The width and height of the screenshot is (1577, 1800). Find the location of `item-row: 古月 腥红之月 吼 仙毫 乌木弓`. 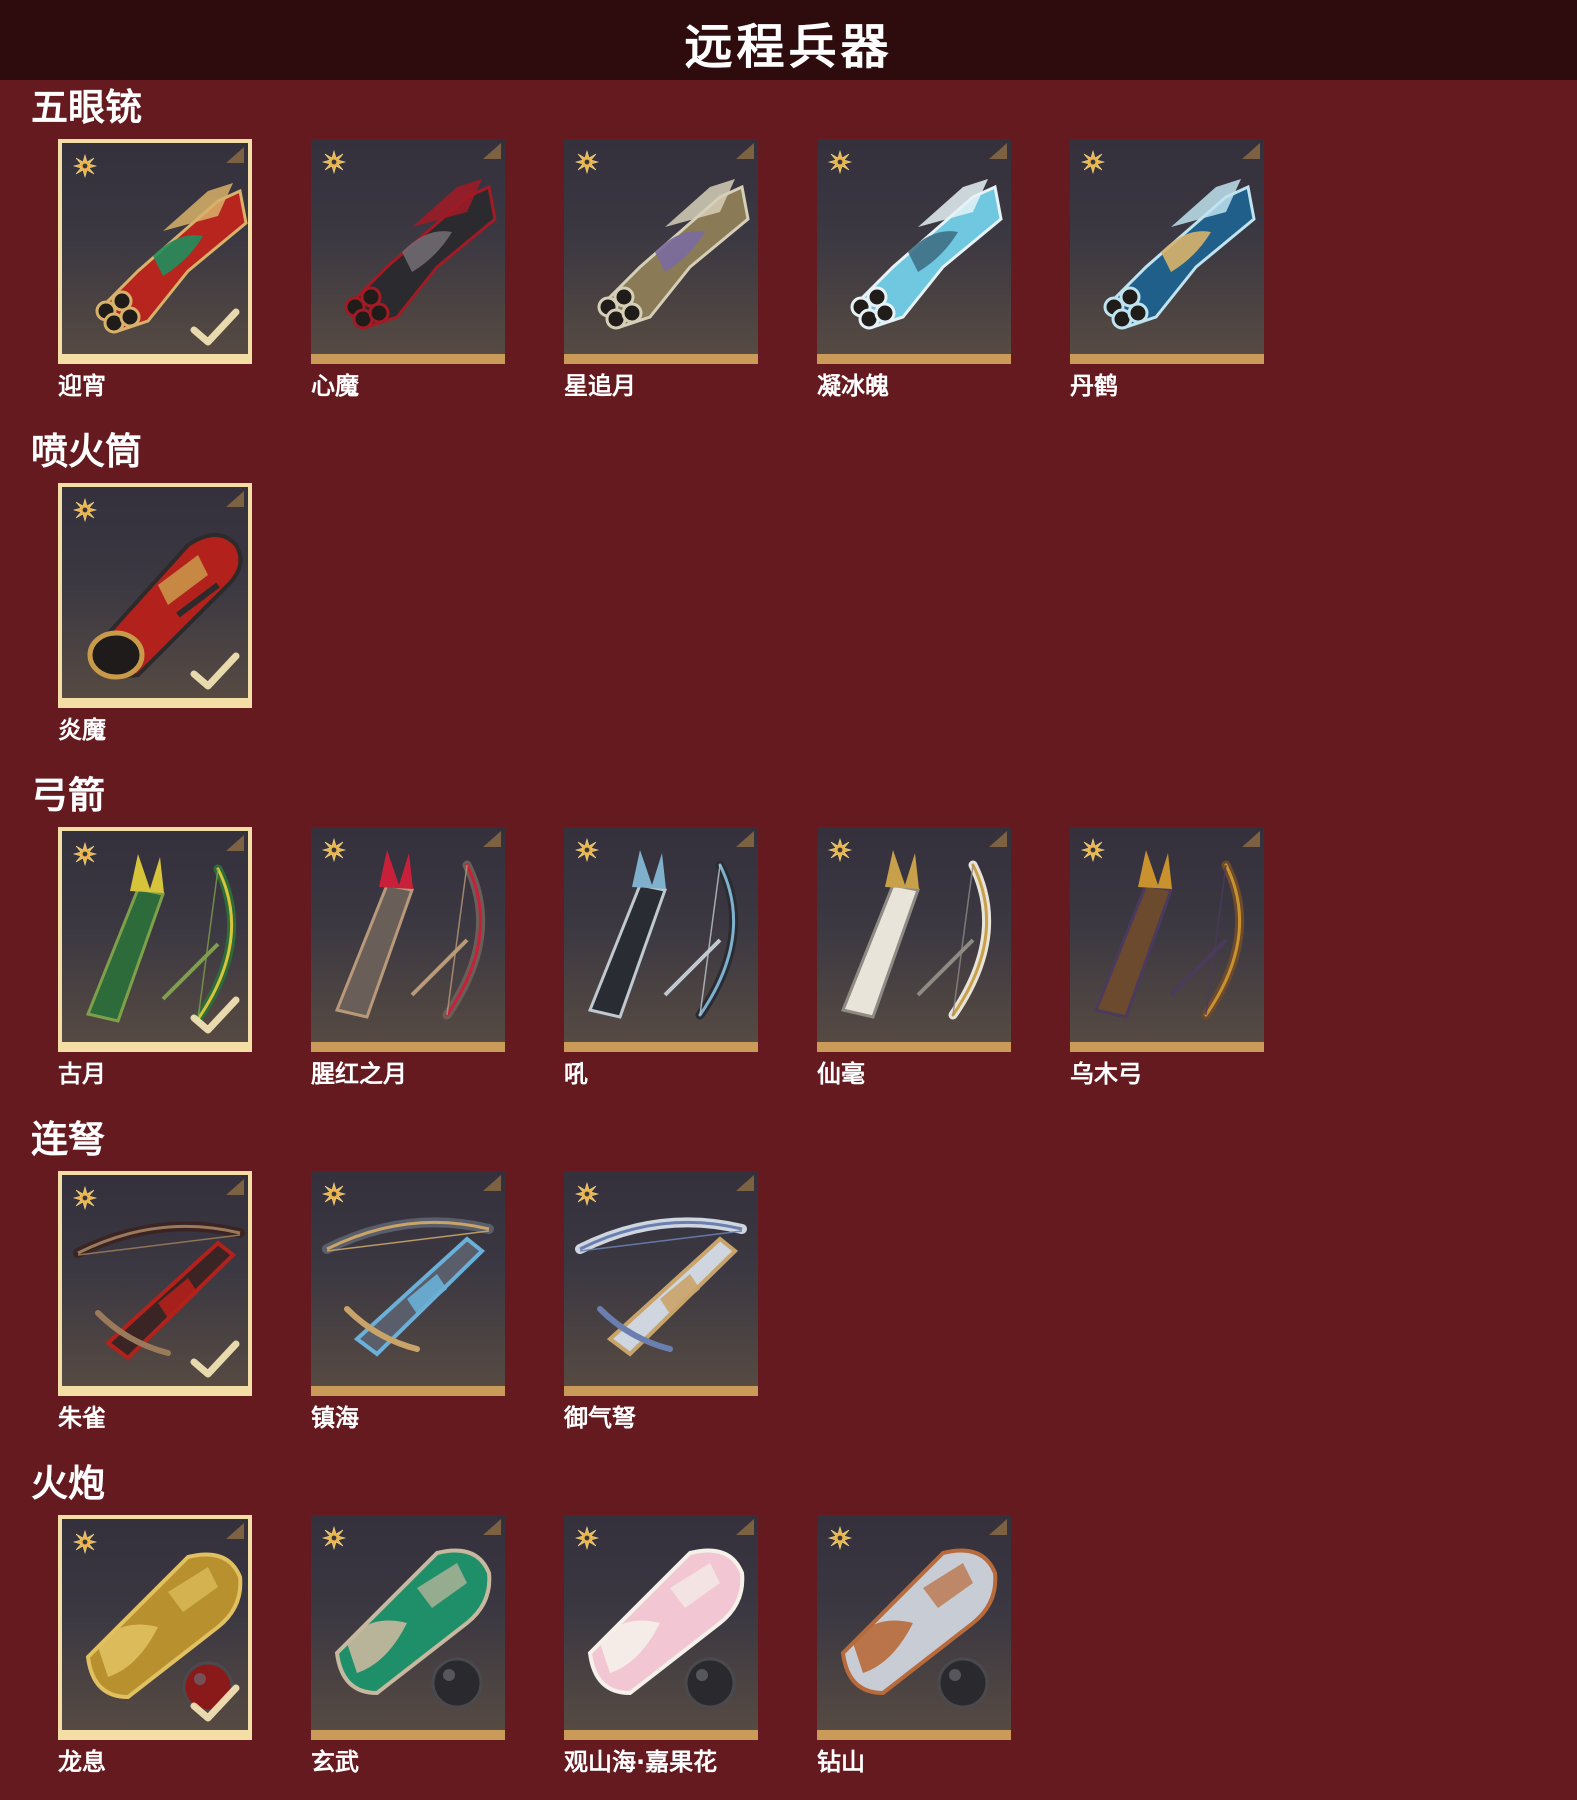

item-row: 古月 腥红之月 吼 仙毫 乌木弓 is located at coordinates (690, 958).